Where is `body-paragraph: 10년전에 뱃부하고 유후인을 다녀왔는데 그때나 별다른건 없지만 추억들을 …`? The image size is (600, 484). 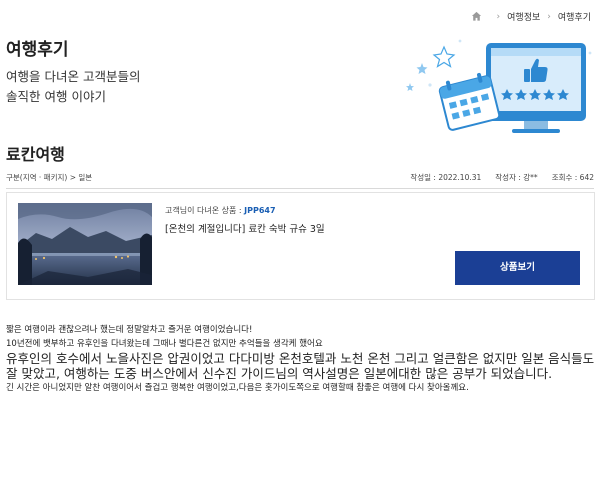 body-paragraph: 10년전에 뱃부하고 유후인을 다녀왔는데 그때나 별다른건 없지만 추억들을 … is located at coordinates (164, 344).